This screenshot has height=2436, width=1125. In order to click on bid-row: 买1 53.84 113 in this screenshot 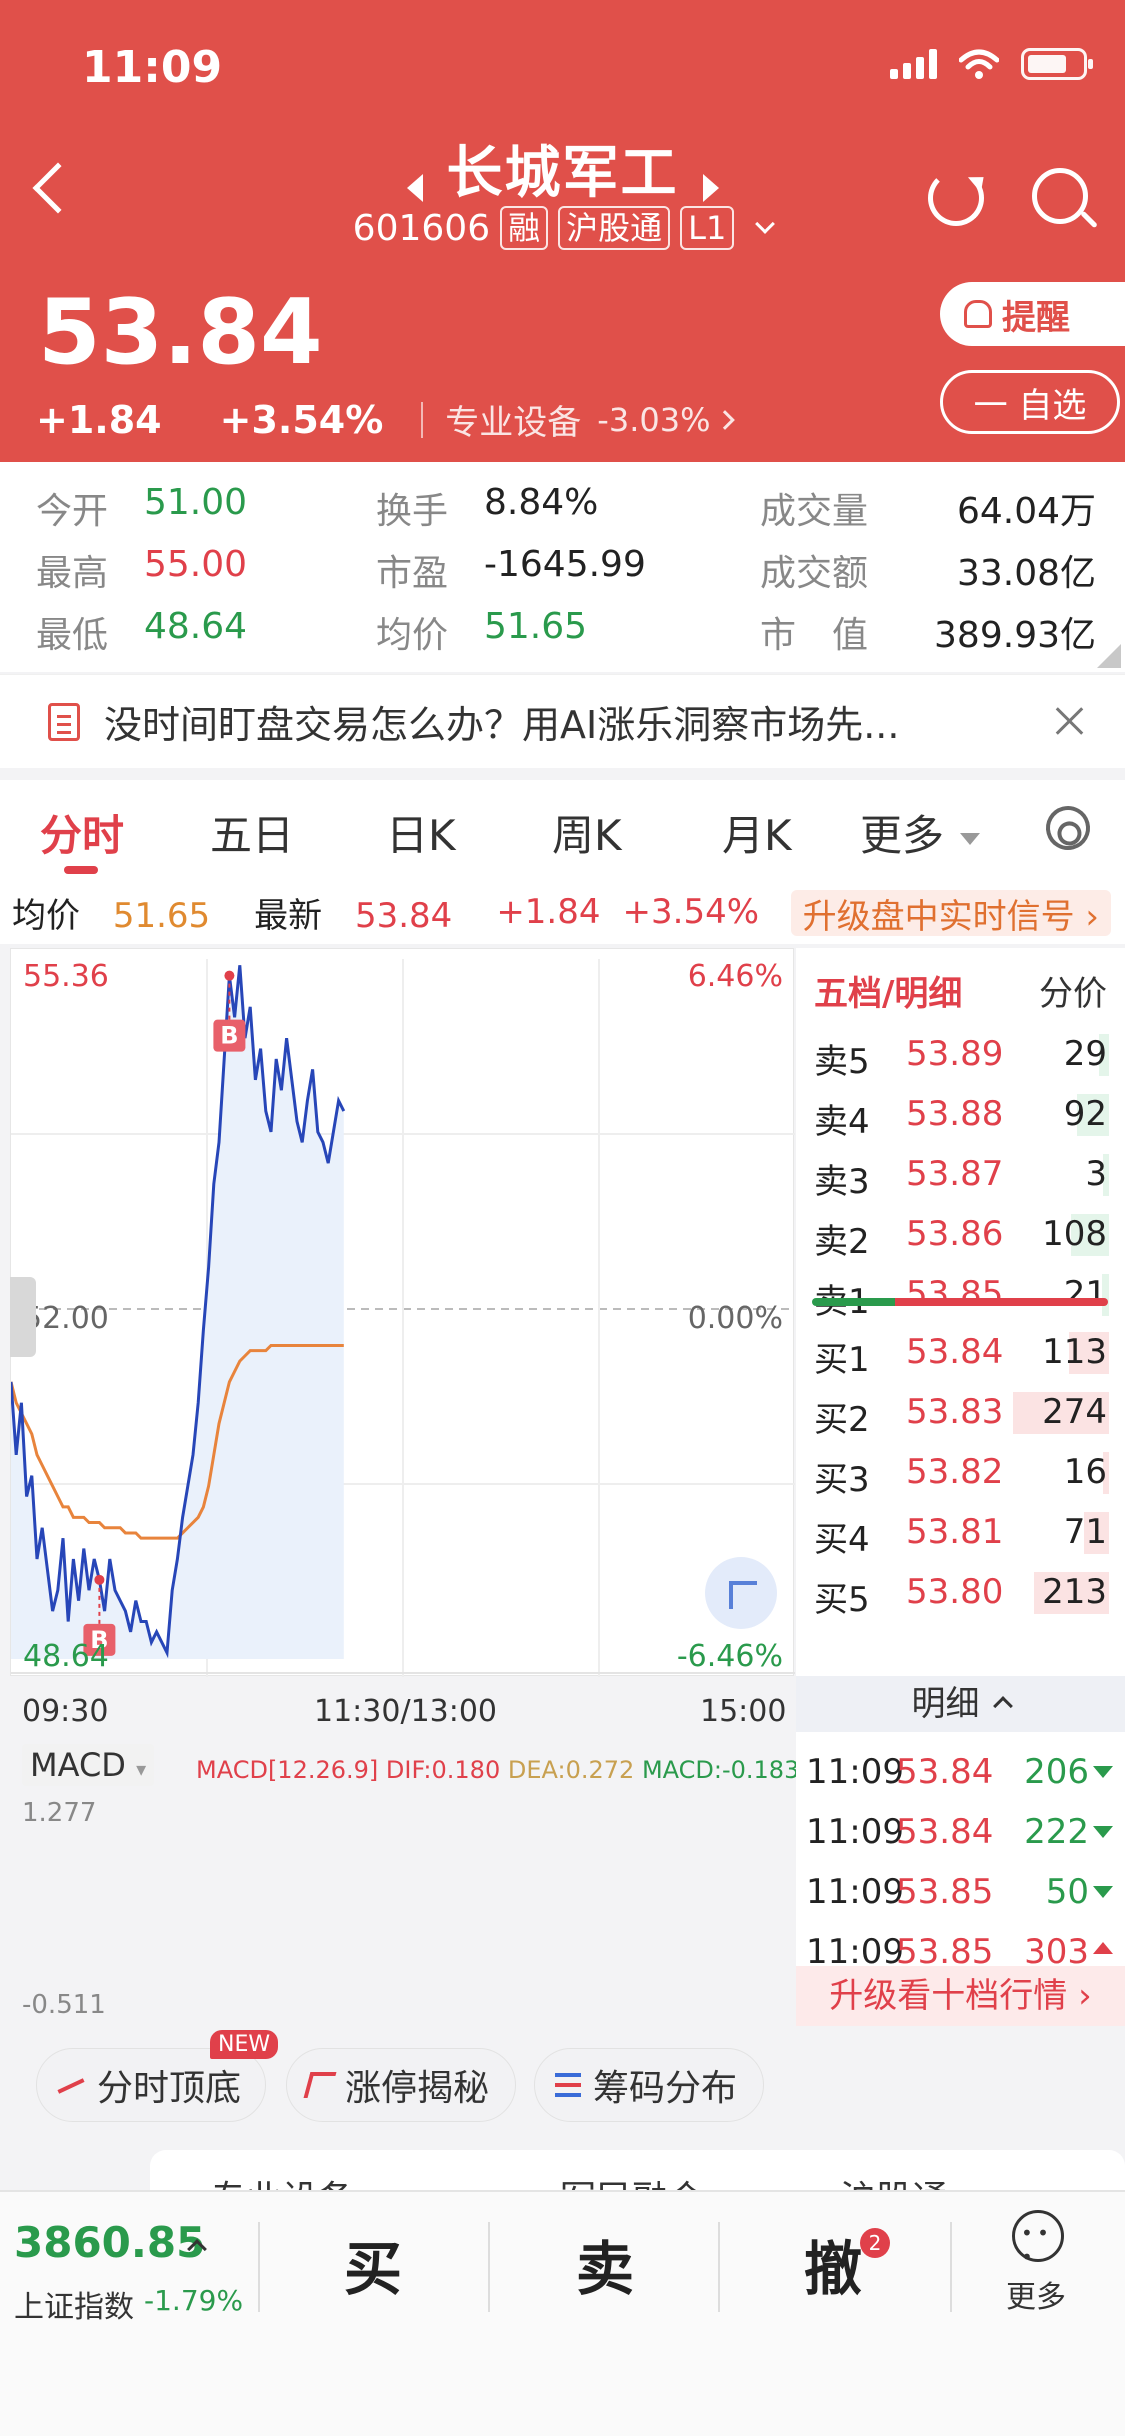, I will do `click(960, 1352)`.